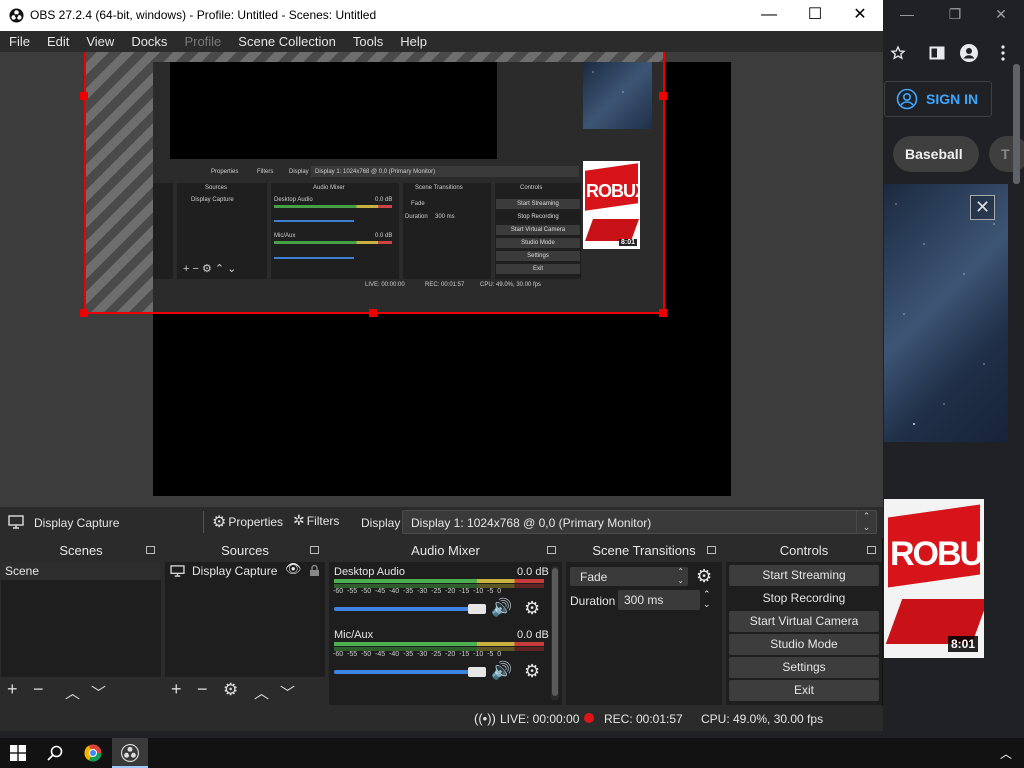 The width and height of the screenshot is (1024, 768). What do you see at coordinates (416, 217) in the screenshot?
I see `nested-duration: Duration` at bounding box center [416, 217].